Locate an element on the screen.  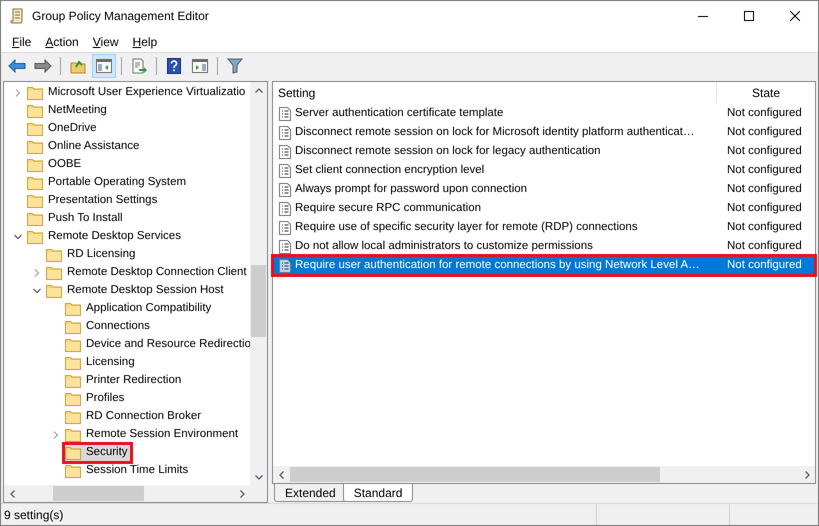
table-row: Always prompt for password upon connection Not configured is located at coordinates (544, 189).